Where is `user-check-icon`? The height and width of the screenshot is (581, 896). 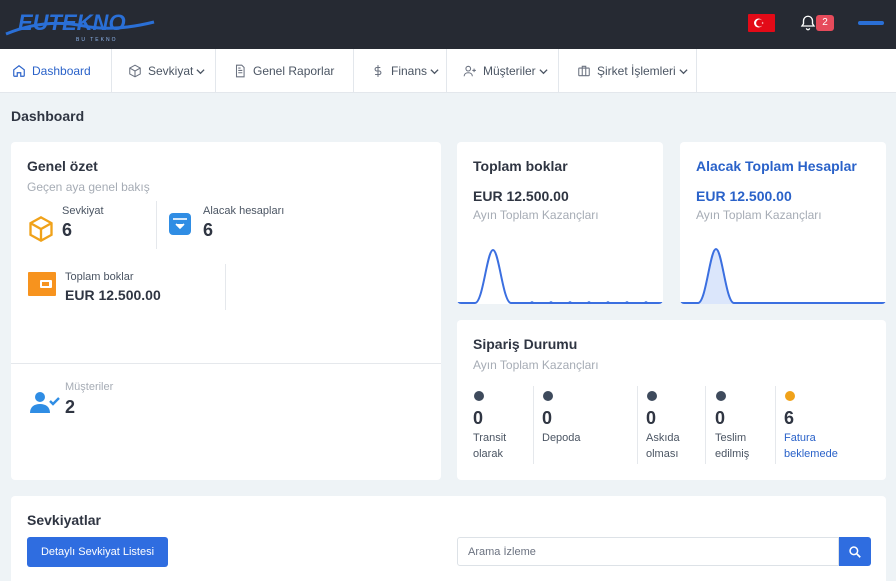
user-check-icon is located at coordinates (45, 402).